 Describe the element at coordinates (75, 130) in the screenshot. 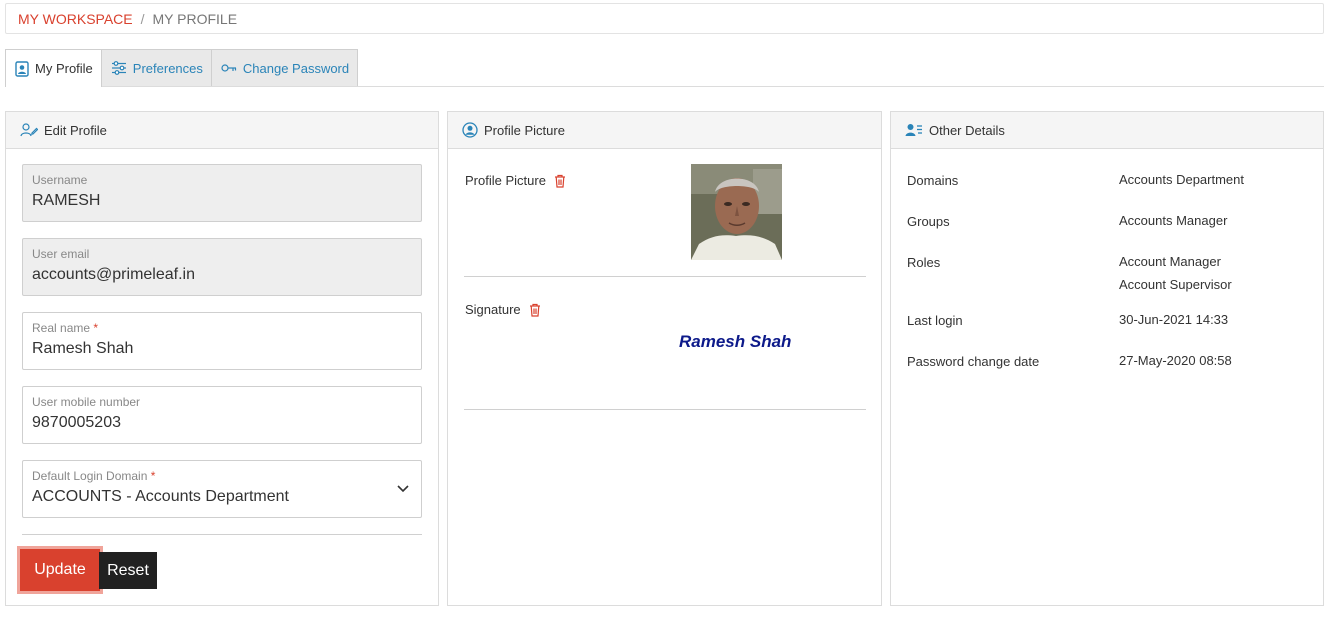

I see `edit-profile-title: Edit Profile` at that location.